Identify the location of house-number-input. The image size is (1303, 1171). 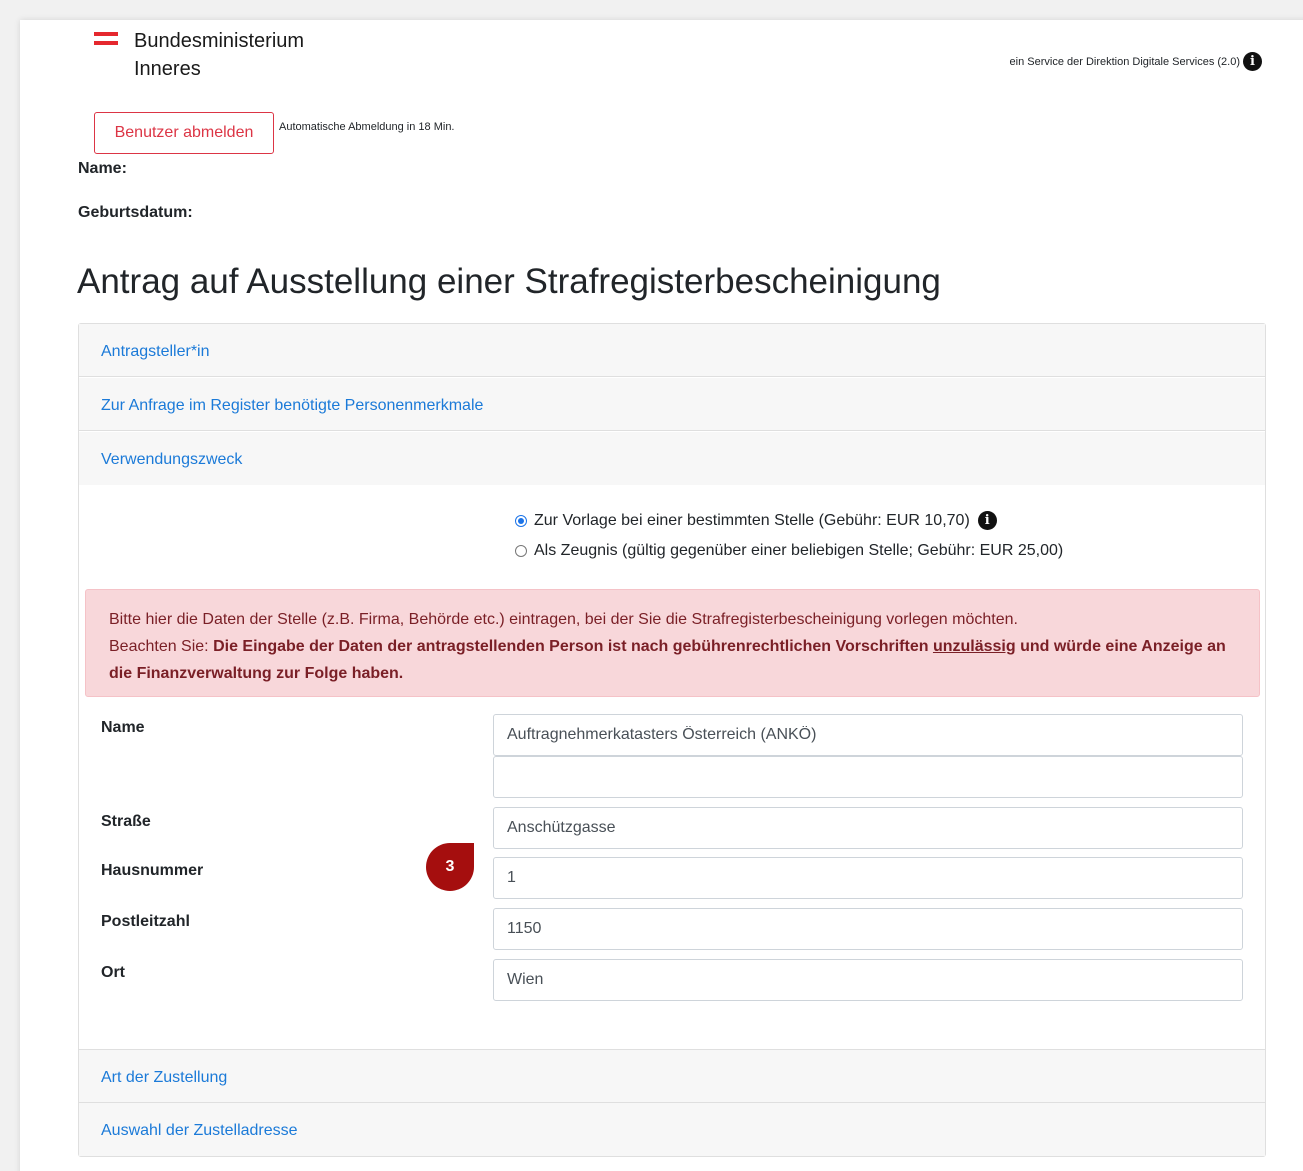
(868, 878).